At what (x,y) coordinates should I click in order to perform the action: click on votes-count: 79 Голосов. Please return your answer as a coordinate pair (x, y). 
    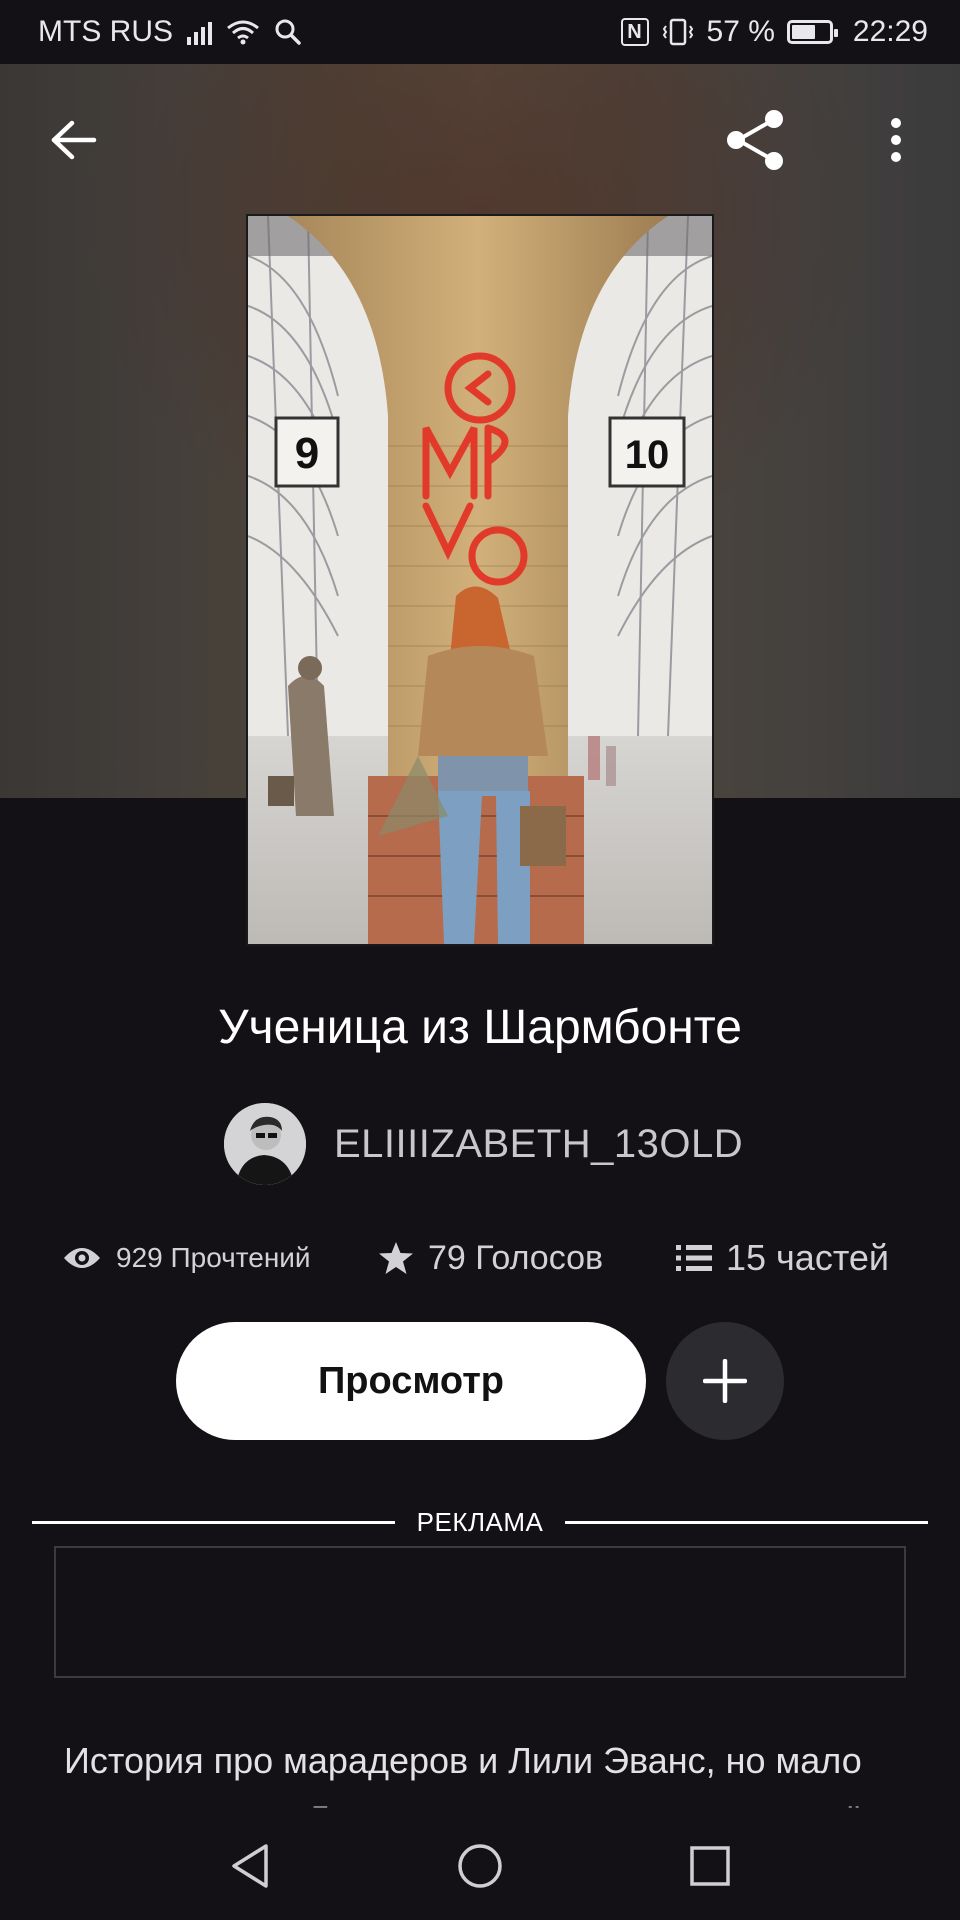
    Looking at the image, I should click on (516, 1257).